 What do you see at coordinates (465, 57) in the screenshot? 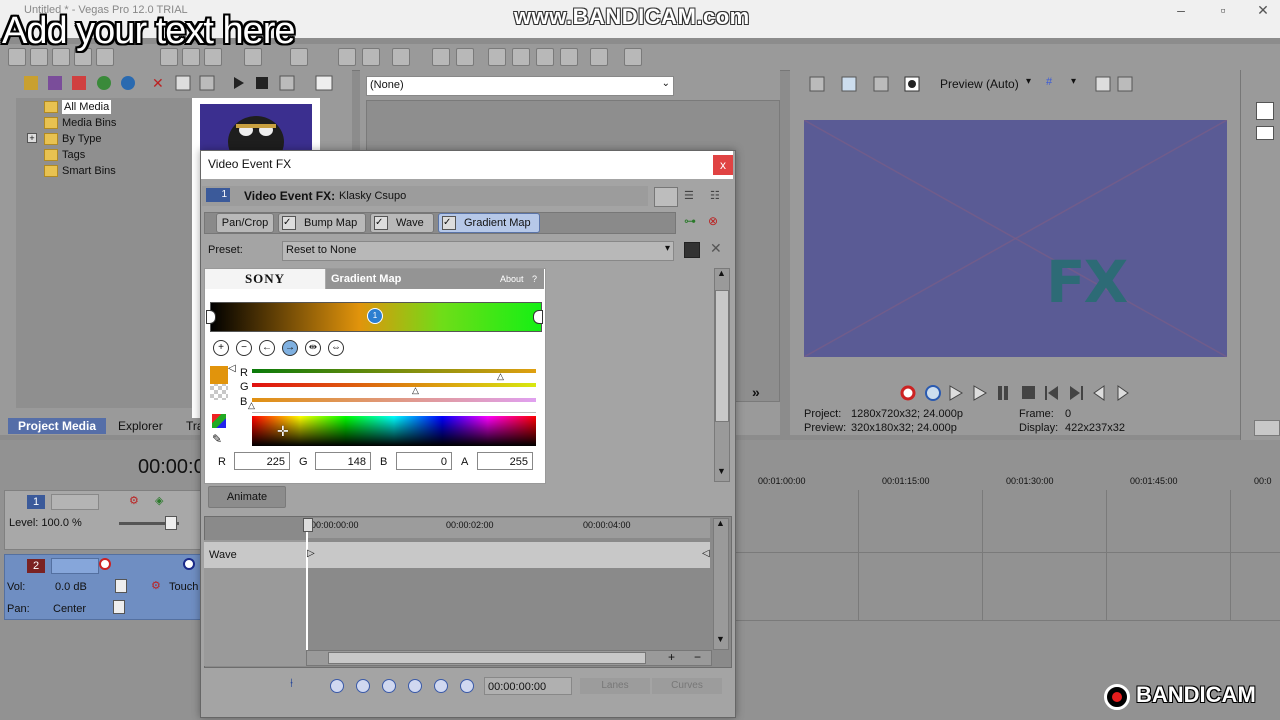
I see `lock-envelopes-icon` at bounding box center [465, 57].